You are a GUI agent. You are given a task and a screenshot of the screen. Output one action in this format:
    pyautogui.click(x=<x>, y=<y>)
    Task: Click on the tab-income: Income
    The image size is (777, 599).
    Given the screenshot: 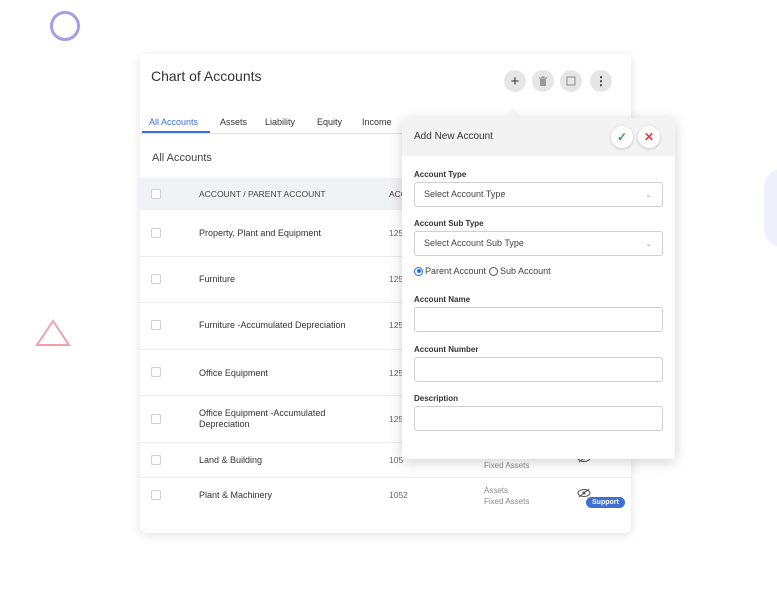 What is the action you would take?
    pyautogui.click(x=377, y=122)
    